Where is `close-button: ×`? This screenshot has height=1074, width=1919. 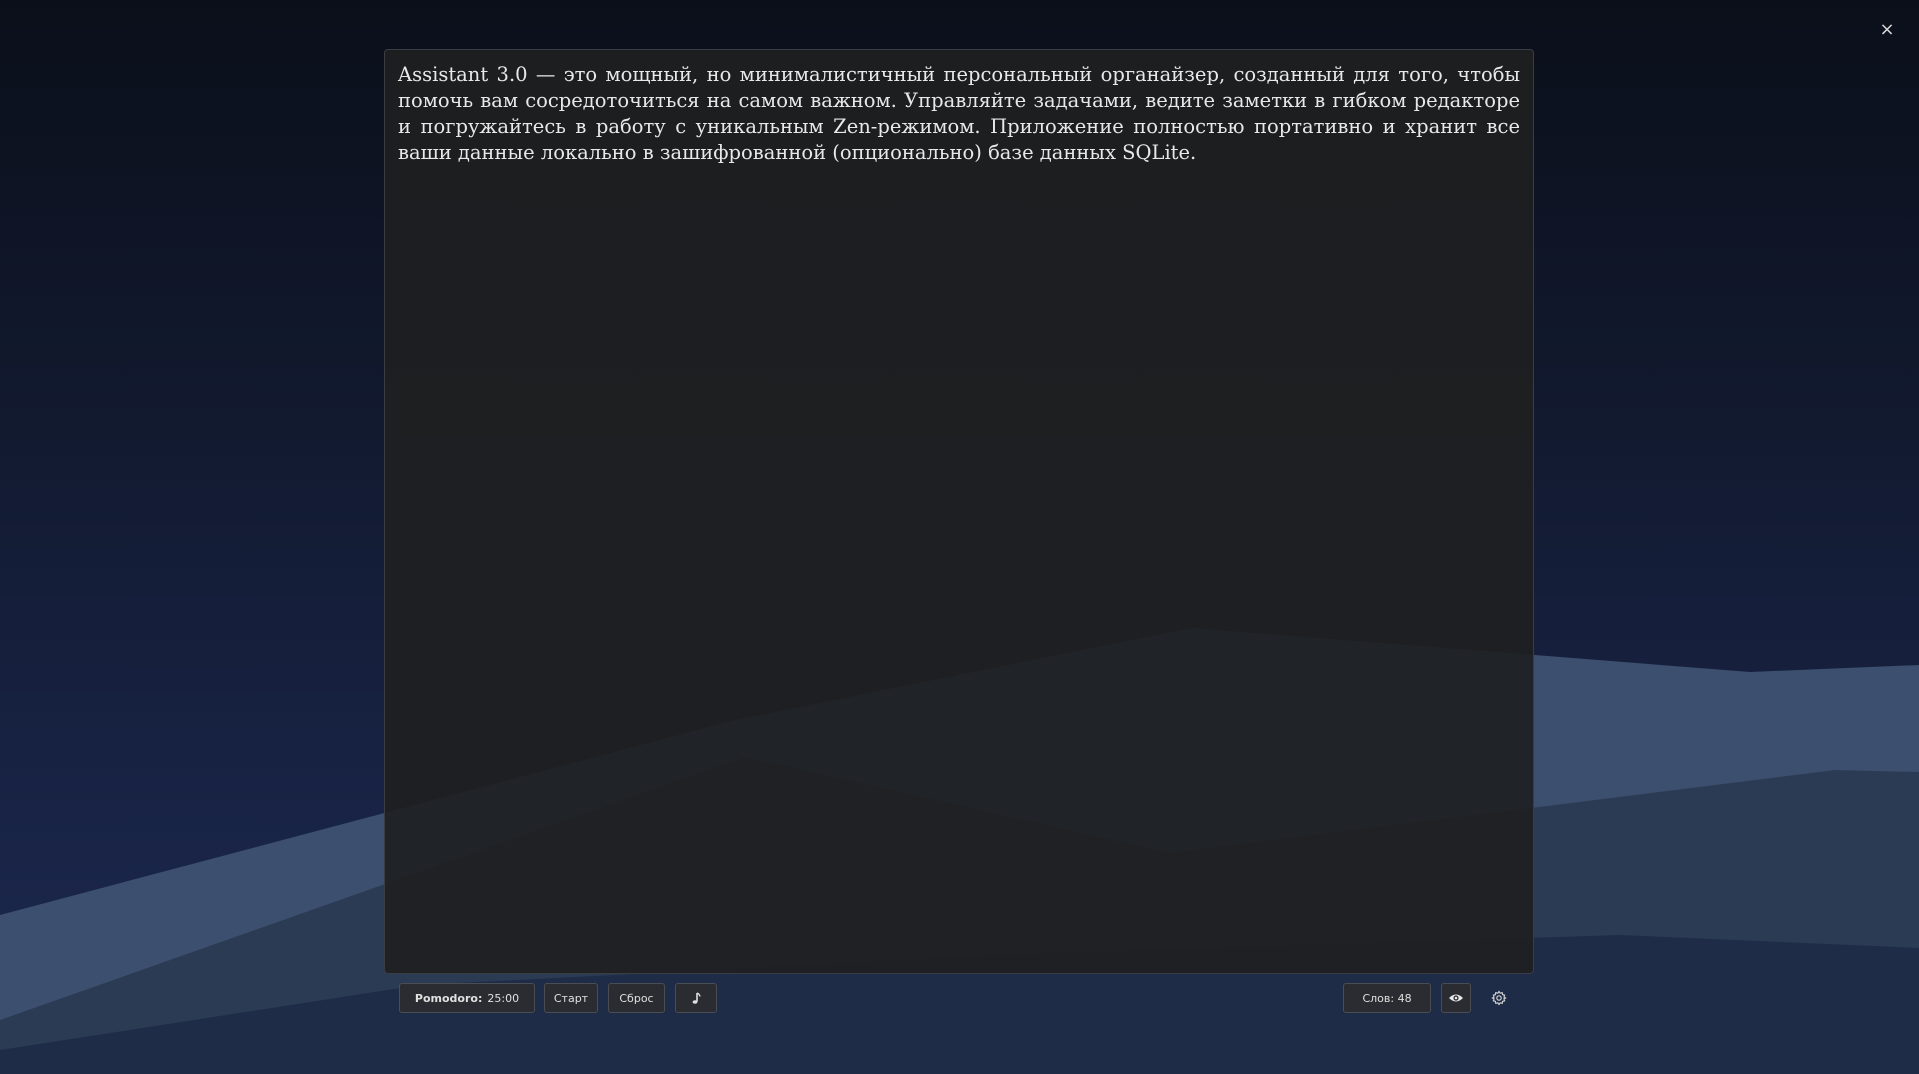
close-button: × is located at coordinates (1887, 30).